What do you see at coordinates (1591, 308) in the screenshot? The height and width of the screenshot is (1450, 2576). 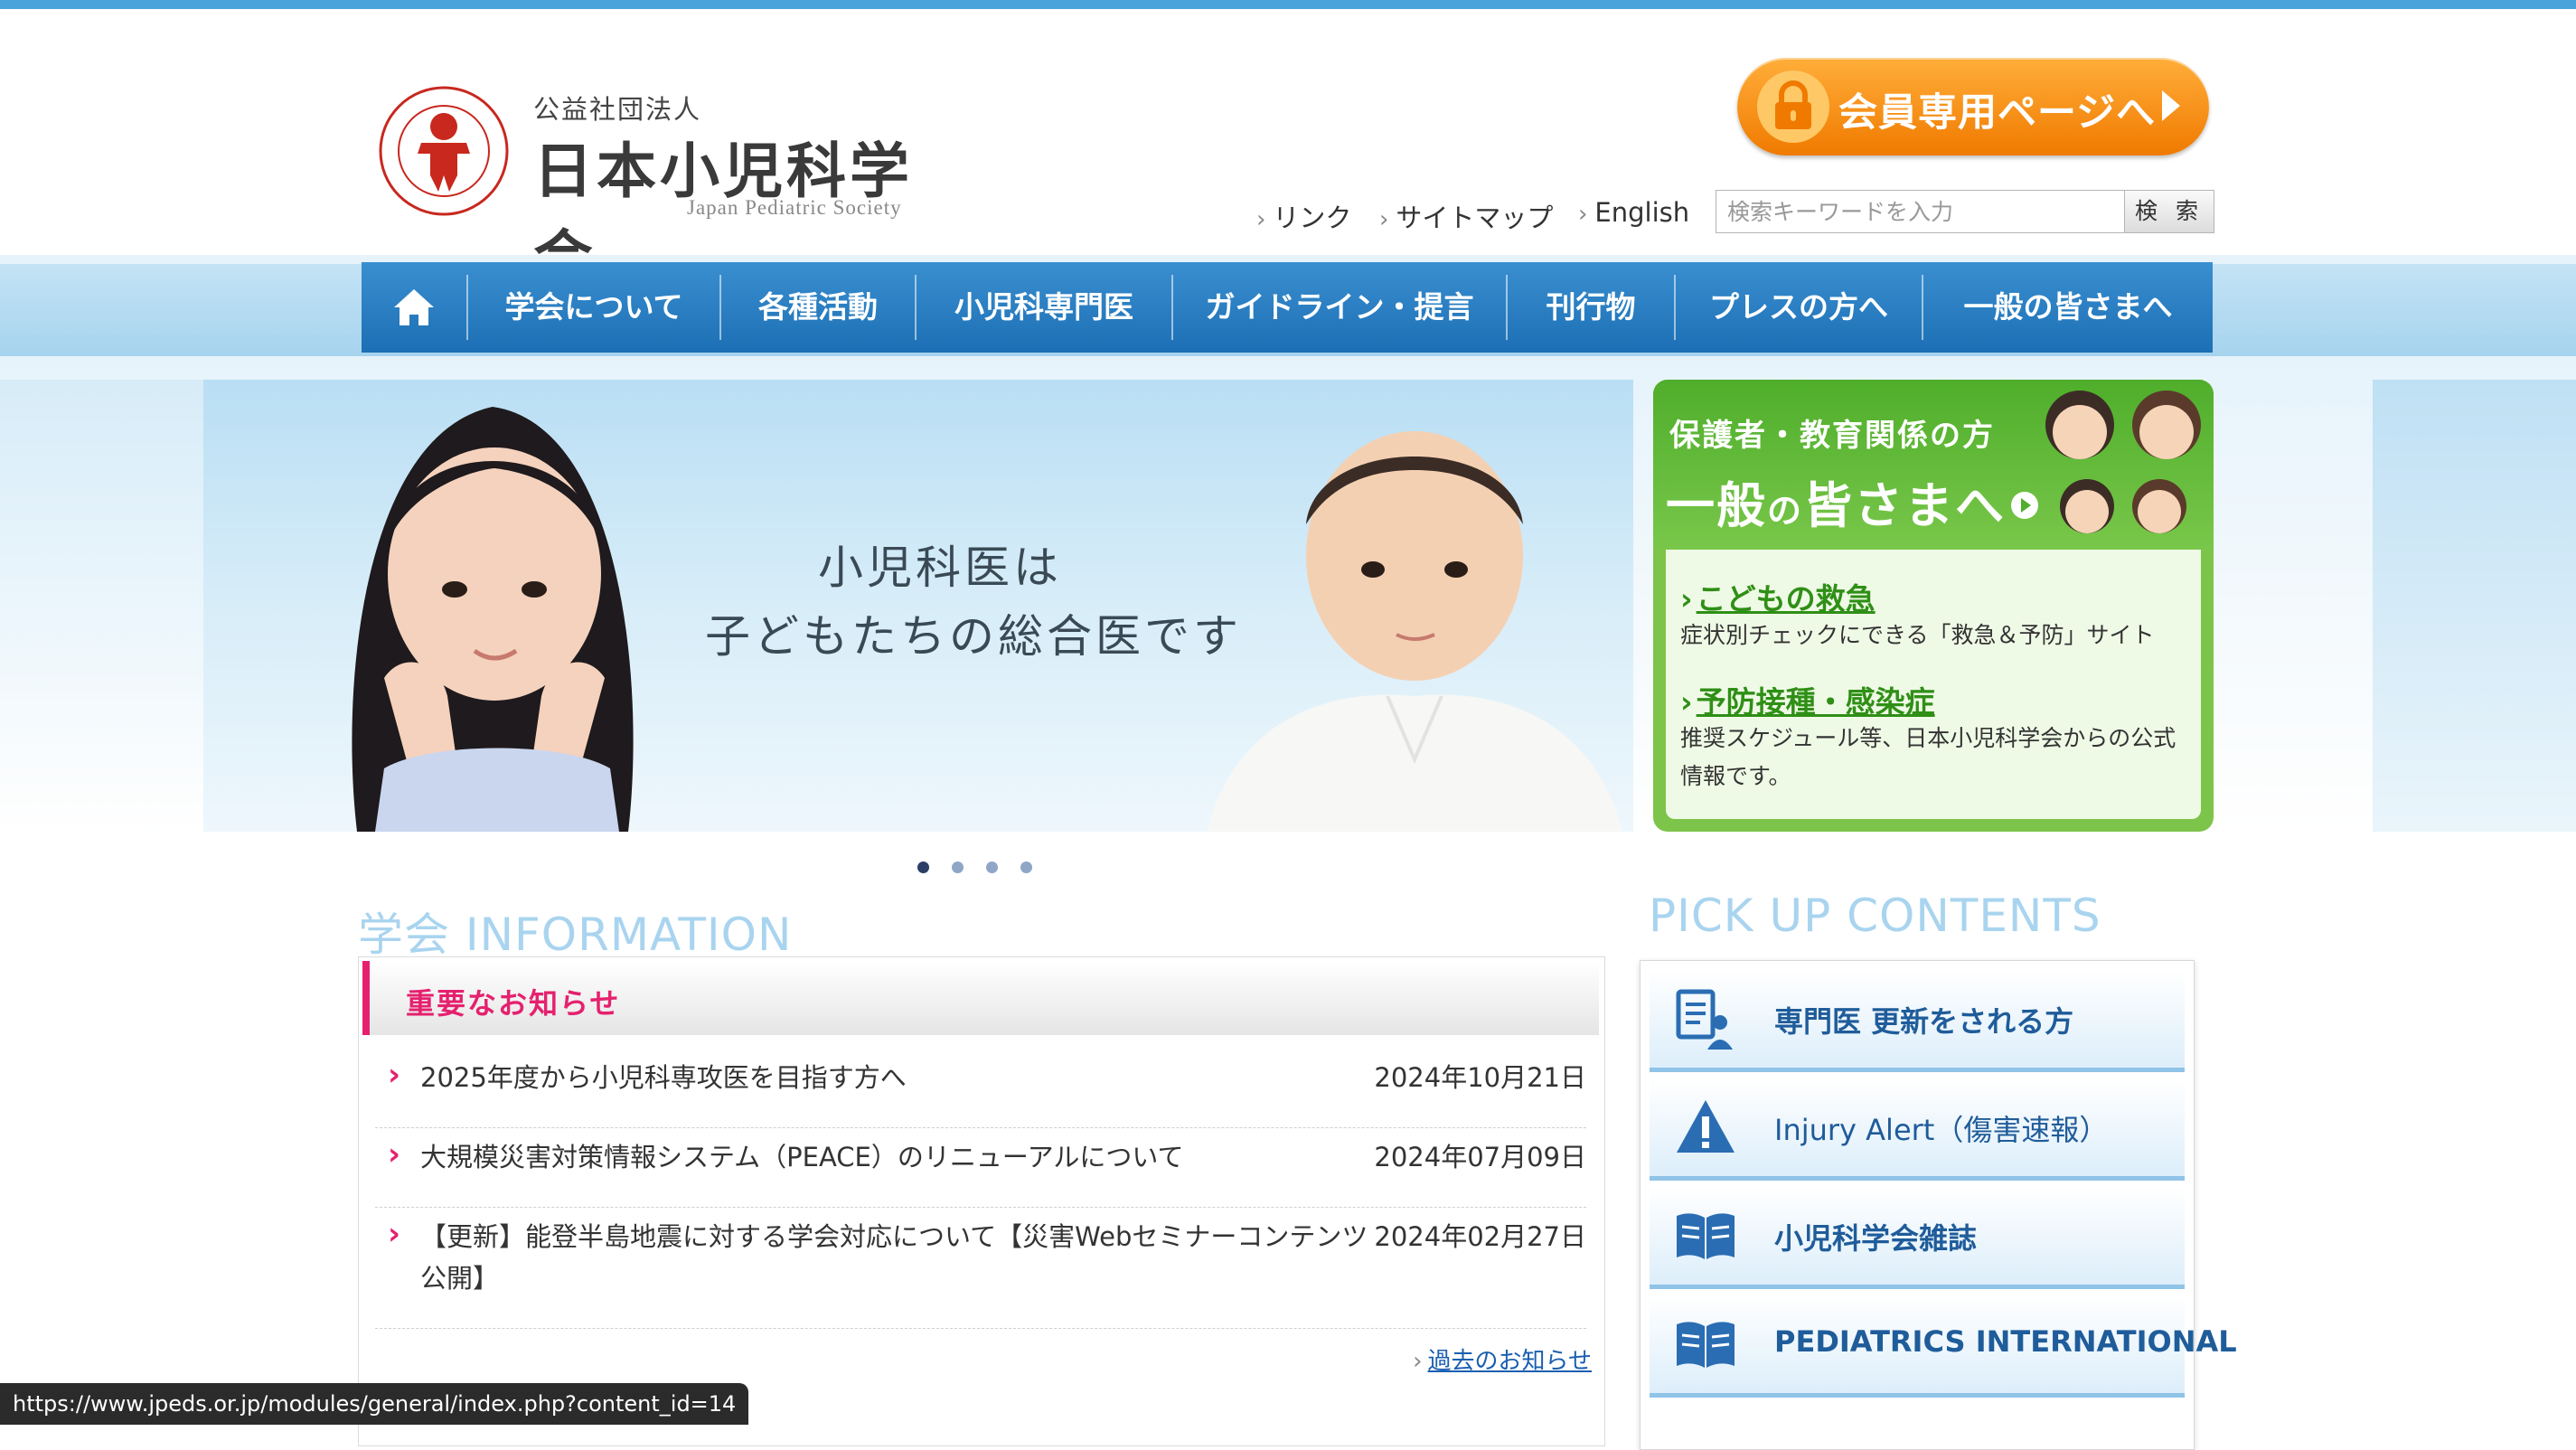 I see `nav-item-publications: 刊行物` at bounding box center [1591, 308].